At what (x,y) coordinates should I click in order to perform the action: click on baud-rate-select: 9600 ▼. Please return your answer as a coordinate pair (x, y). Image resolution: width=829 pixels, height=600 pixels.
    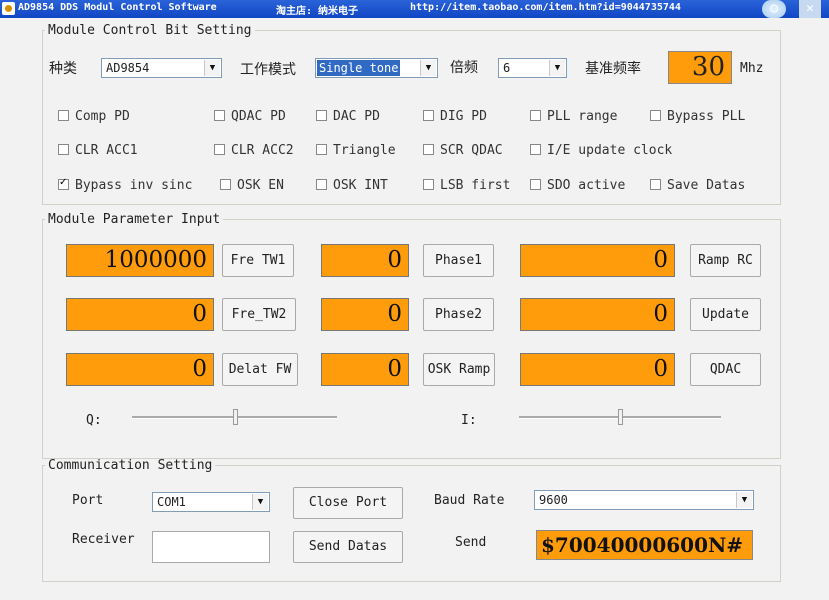
    Looking at the image, I should click on (644, 500).